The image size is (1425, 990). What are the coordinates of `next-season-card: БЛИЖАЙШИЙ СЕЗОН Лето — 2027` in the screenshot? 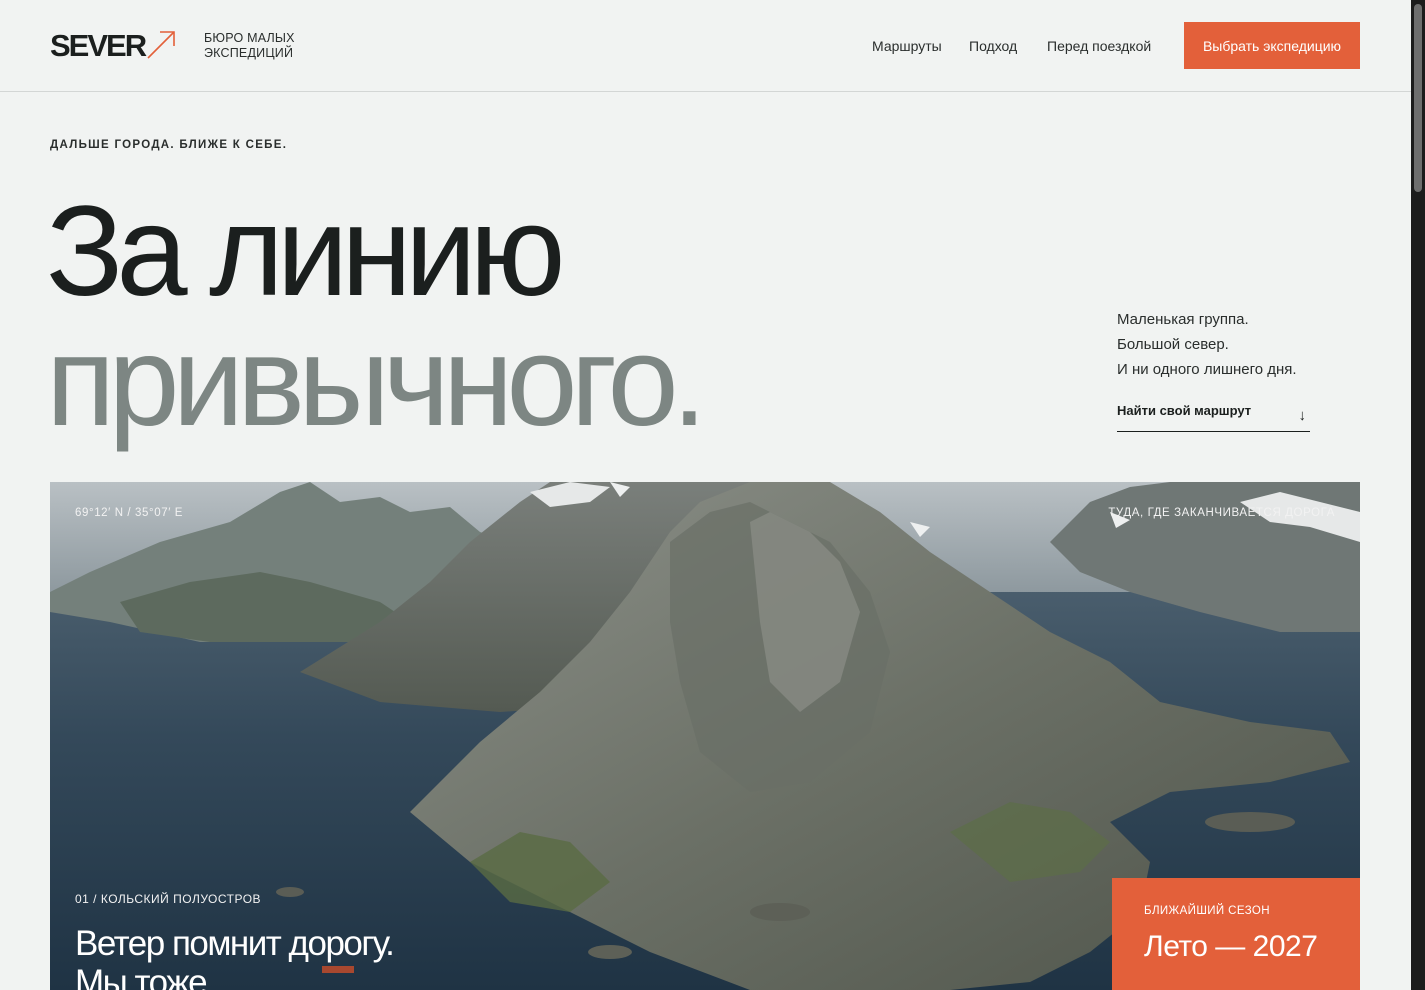 It's located at (1236, 934).